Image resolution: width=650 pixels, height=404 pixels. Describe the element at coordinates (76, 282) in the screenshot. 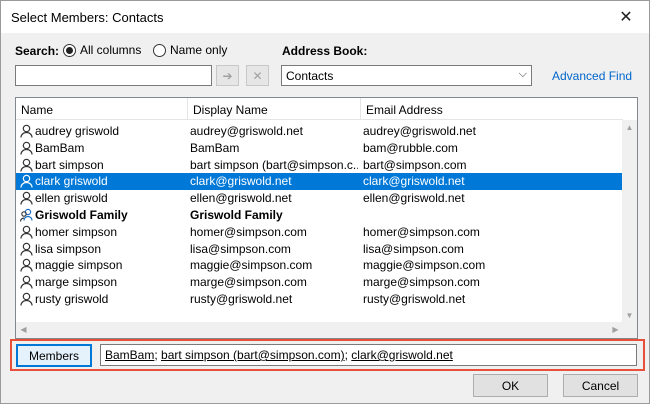

I see `cell-name: marge simpson` at that location.